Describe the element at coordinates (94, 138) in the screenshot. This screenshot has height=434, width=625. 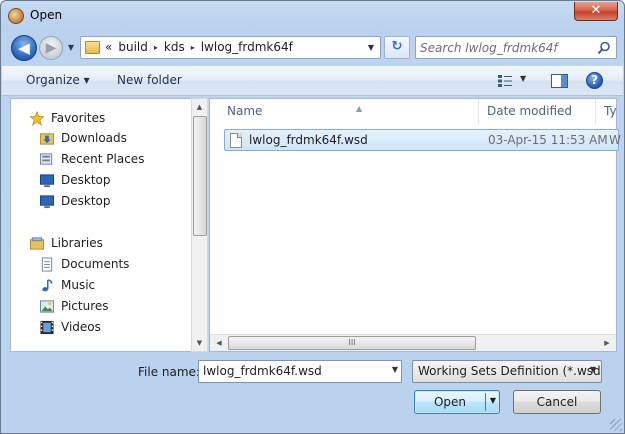
I see `sidebar-item-label: Downloads` at that location.